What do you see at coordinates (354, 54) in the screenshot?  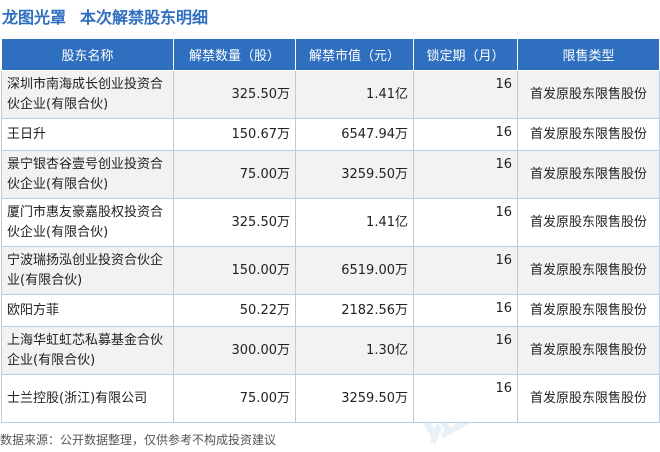 I see `header-unlock-value: 解禁市值（元）` at bounding box center [354, 54].